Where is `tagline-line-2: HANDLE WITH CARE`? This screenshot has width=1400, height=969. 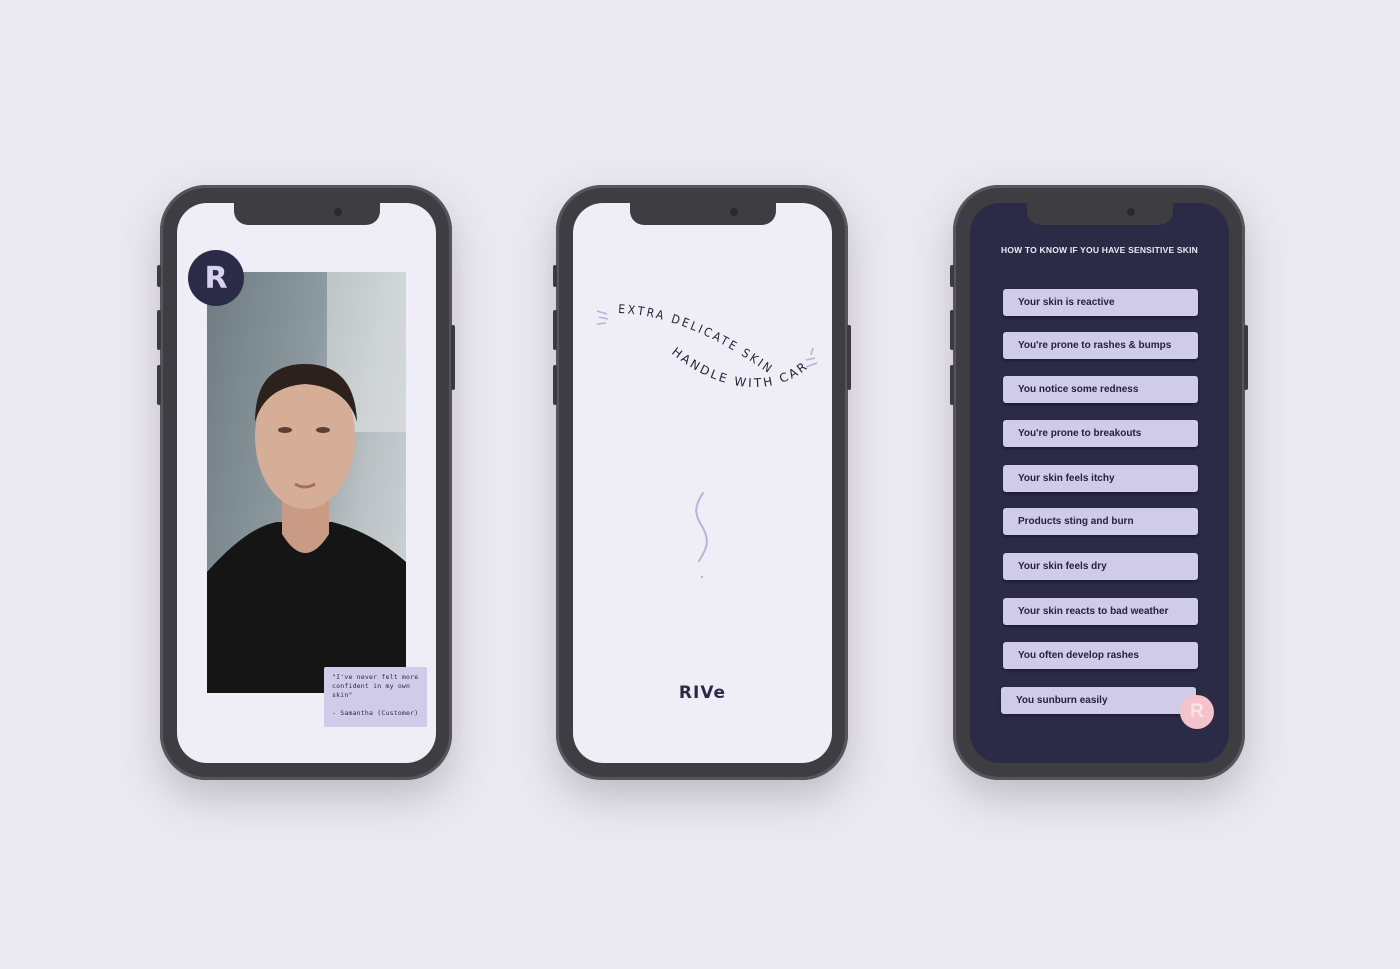 tagline-line-2: HANDLE WITH CARE is located at coordinates (692, 296).